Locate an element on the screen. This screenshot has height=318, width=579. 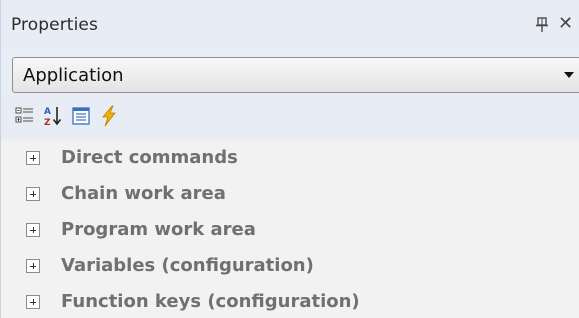
category-label: Chain work area is located at coordinates (143, 193).